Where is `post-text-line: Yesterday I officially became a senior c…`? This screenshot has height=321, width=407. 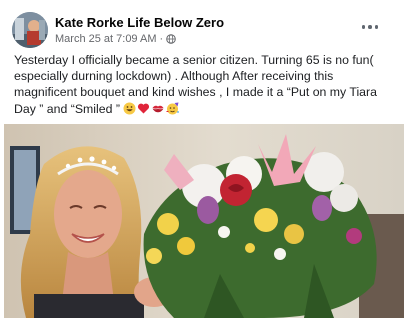 post-text-line: Yesterday I officially became a senior c… is located at coordinates (194, 60).